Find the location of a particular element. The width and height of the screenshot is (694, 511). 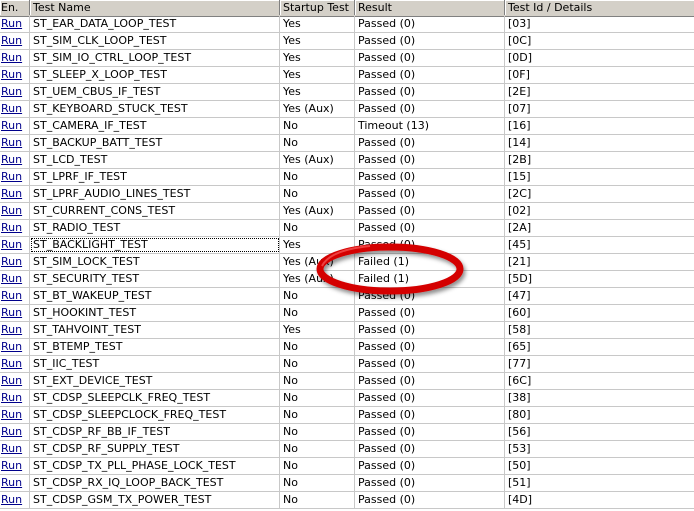

test-id-cell: [14] is located at coordinates (599, 143).